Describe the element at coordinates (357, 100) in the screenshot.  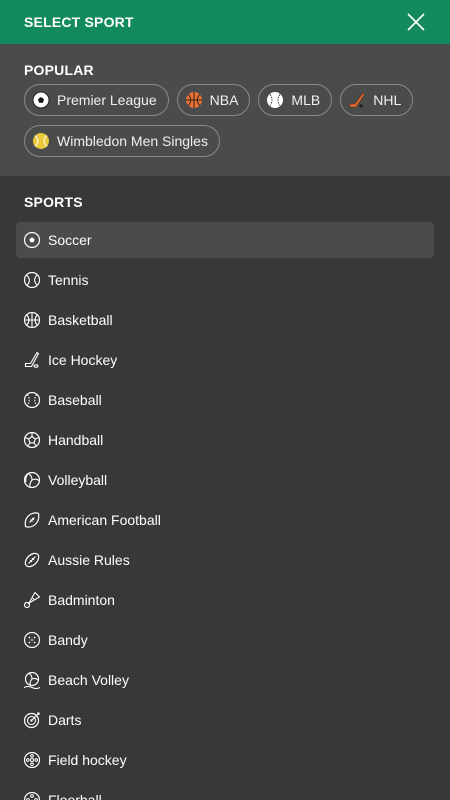
I see `hockey-stick-icon` at that location.